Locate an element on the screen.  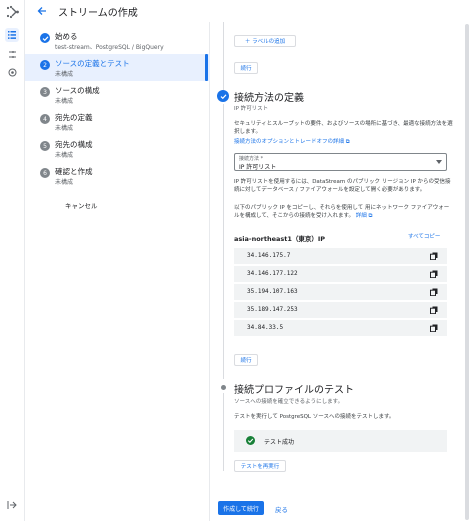
step-title: ソースの構成 is located at coordinates (77, 90).